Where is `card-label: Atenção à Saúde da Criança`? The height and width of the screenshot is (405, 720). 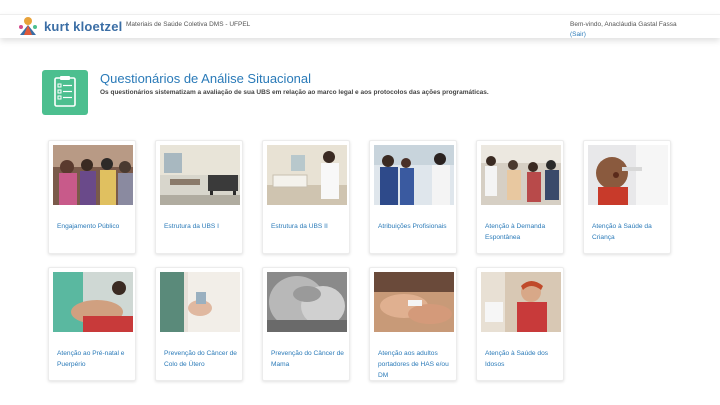 card-label: Atenção à Saúde da Criança is located at coordinates (622, 232).